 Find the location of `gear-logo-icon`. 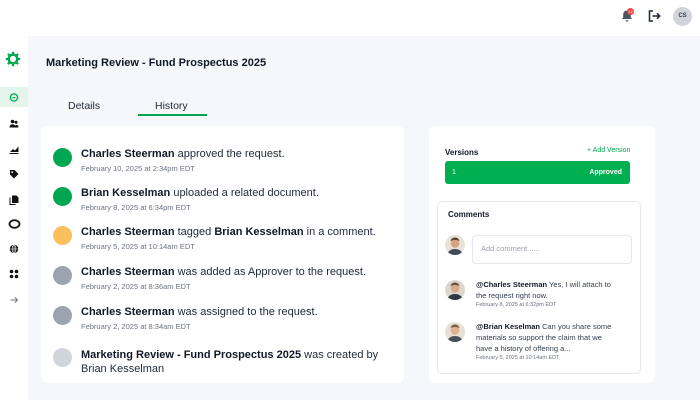

gear-logo-icon is located at coordinates (13, 59).